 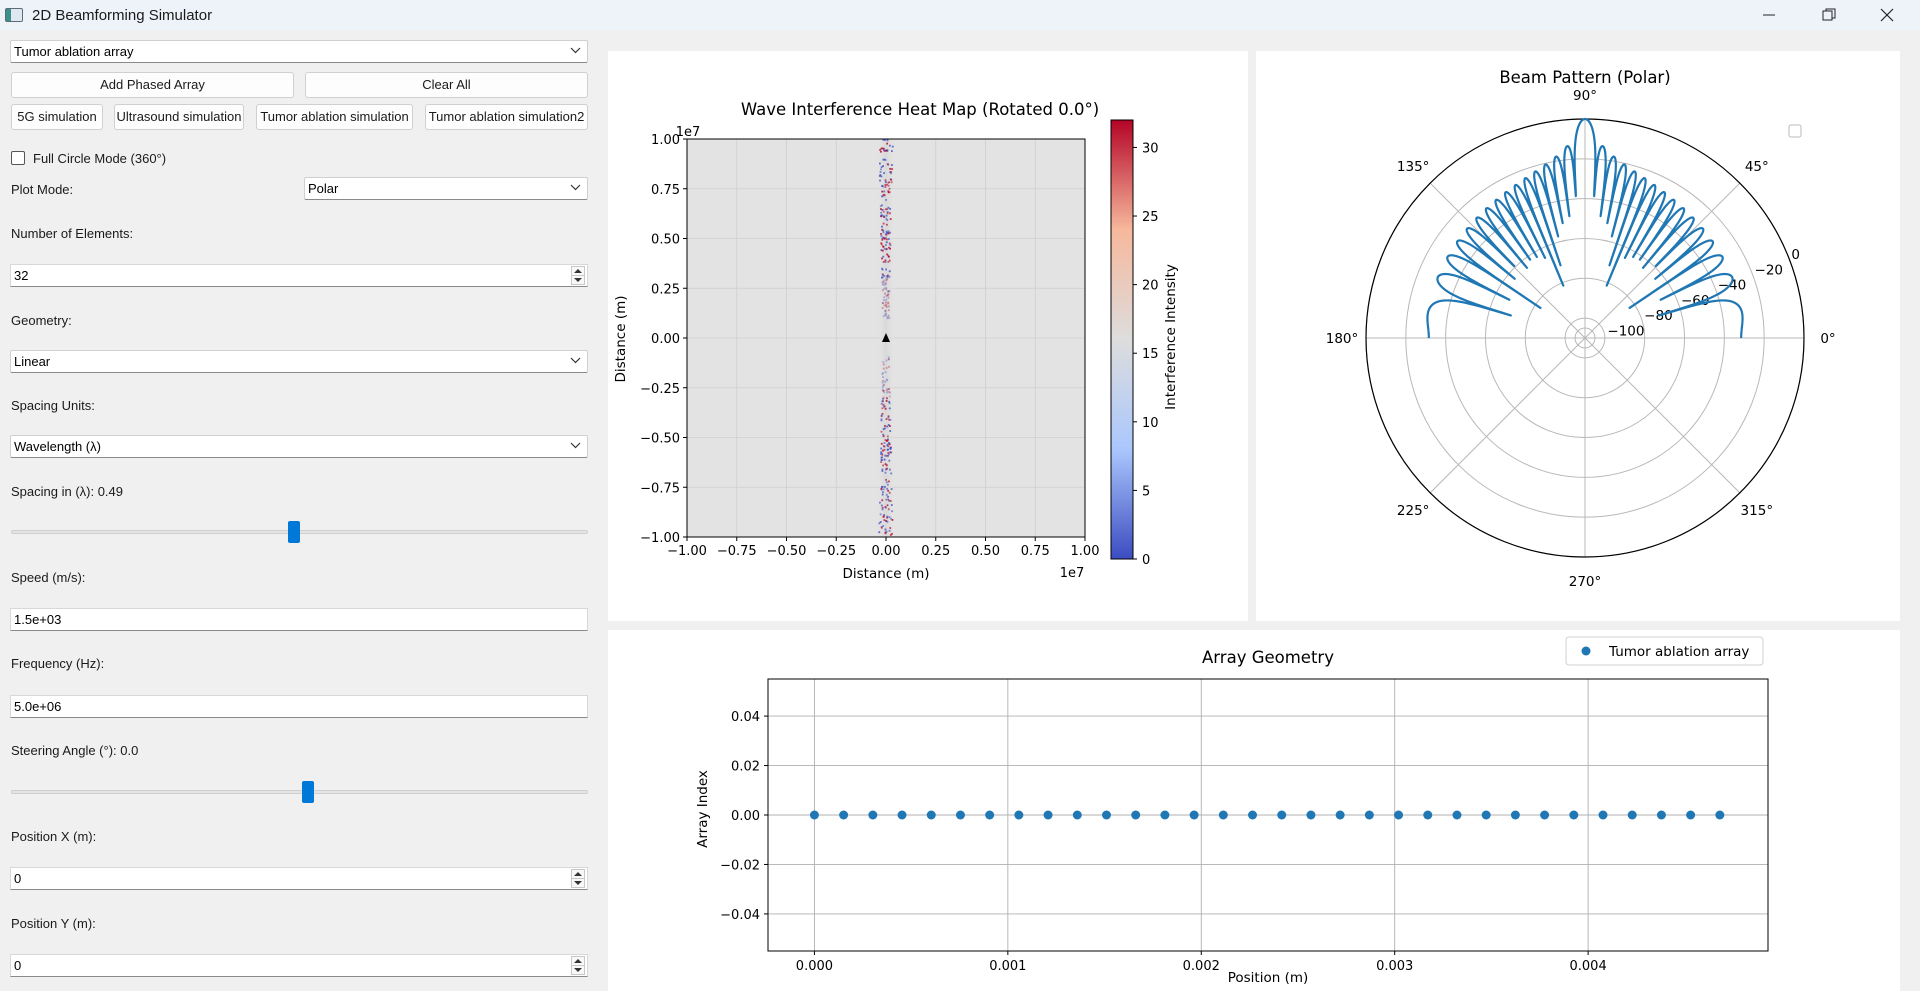 I want to click on position-x-spinbox: 0, so click(x=299, y=878).